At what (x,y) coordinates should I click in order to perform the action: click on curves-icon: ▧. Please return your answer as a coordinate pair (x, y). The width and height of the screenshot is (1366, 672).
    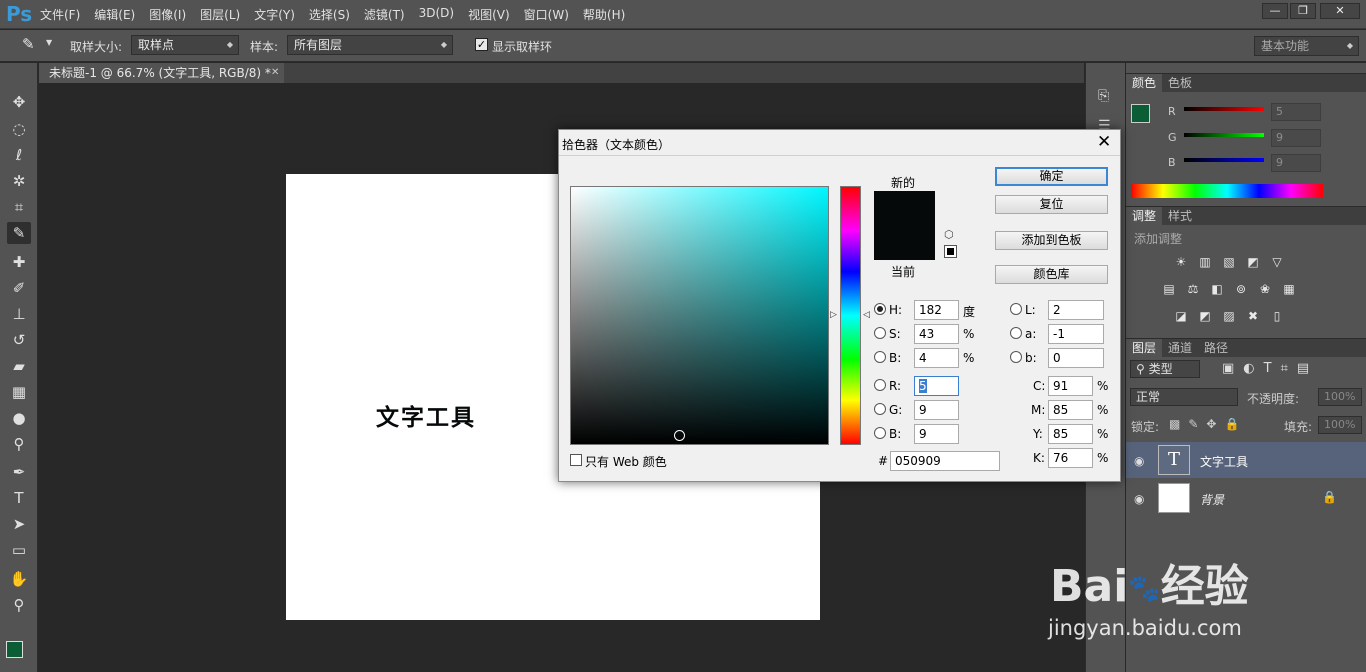
    Looking at the image, I should click on (1229, 262).